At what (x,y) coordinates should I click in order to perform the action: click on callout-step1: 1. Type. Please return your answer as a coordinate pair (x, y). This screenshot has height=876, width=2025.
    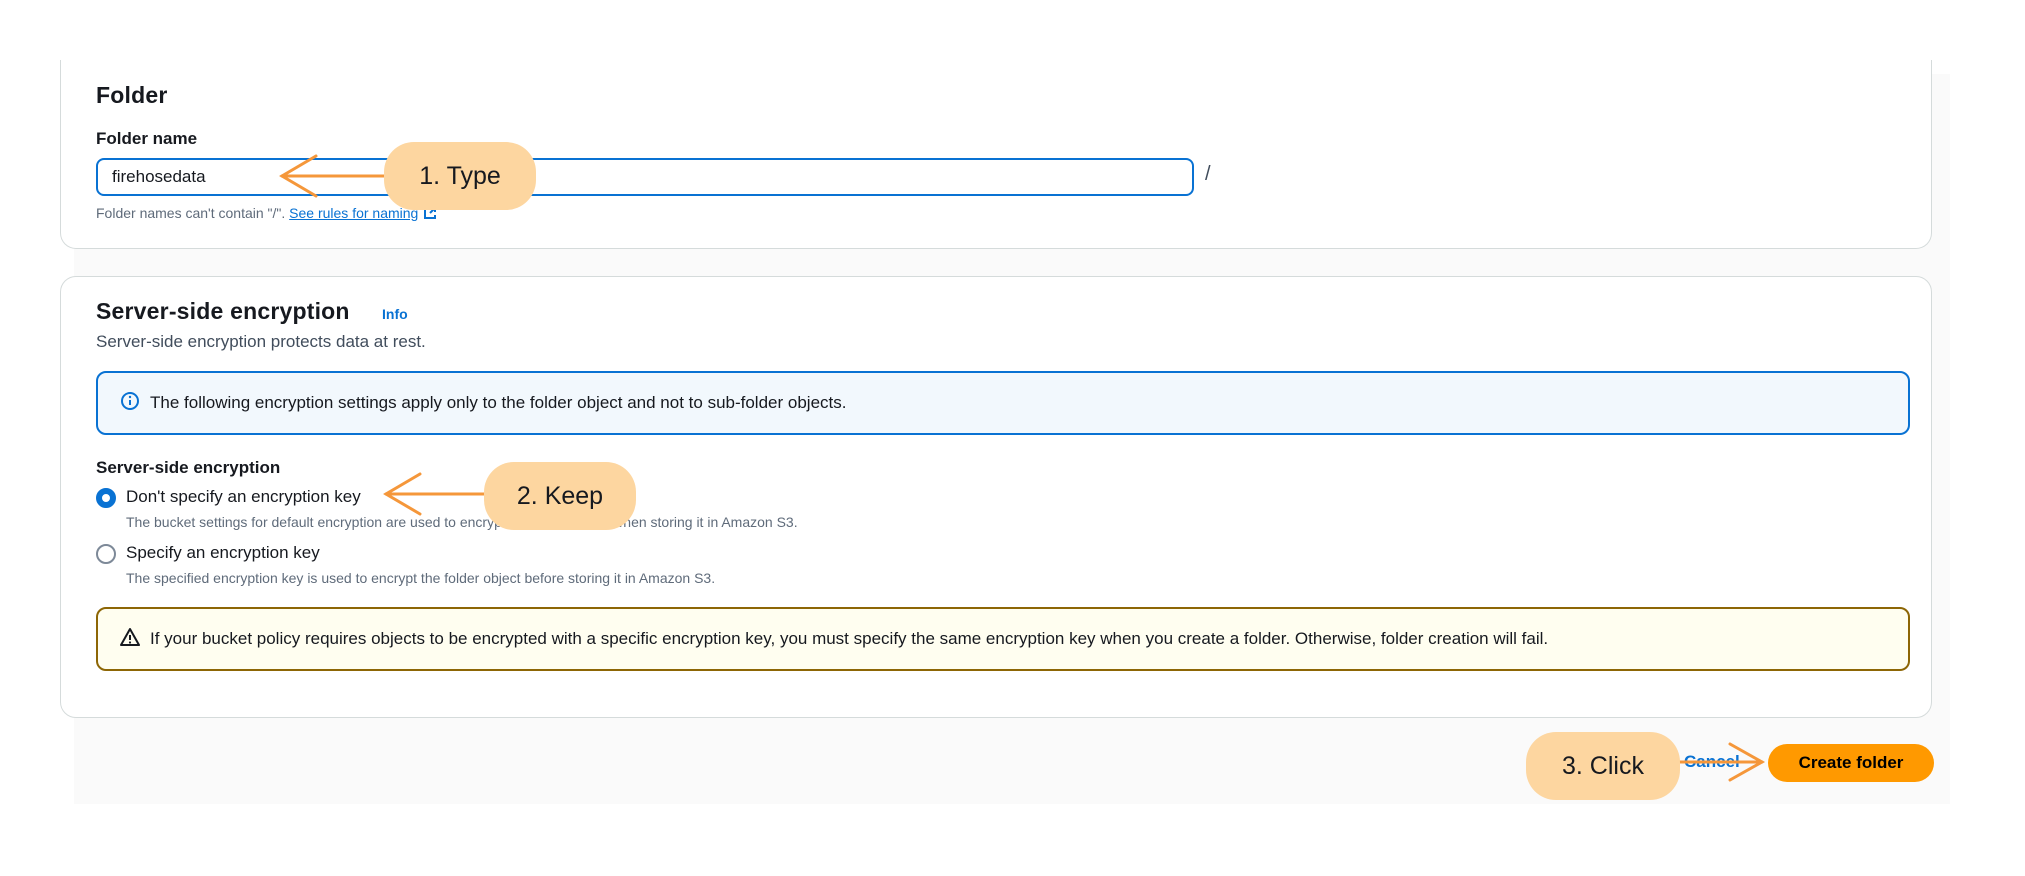
    Looking at the image, I should click on (460, 176).